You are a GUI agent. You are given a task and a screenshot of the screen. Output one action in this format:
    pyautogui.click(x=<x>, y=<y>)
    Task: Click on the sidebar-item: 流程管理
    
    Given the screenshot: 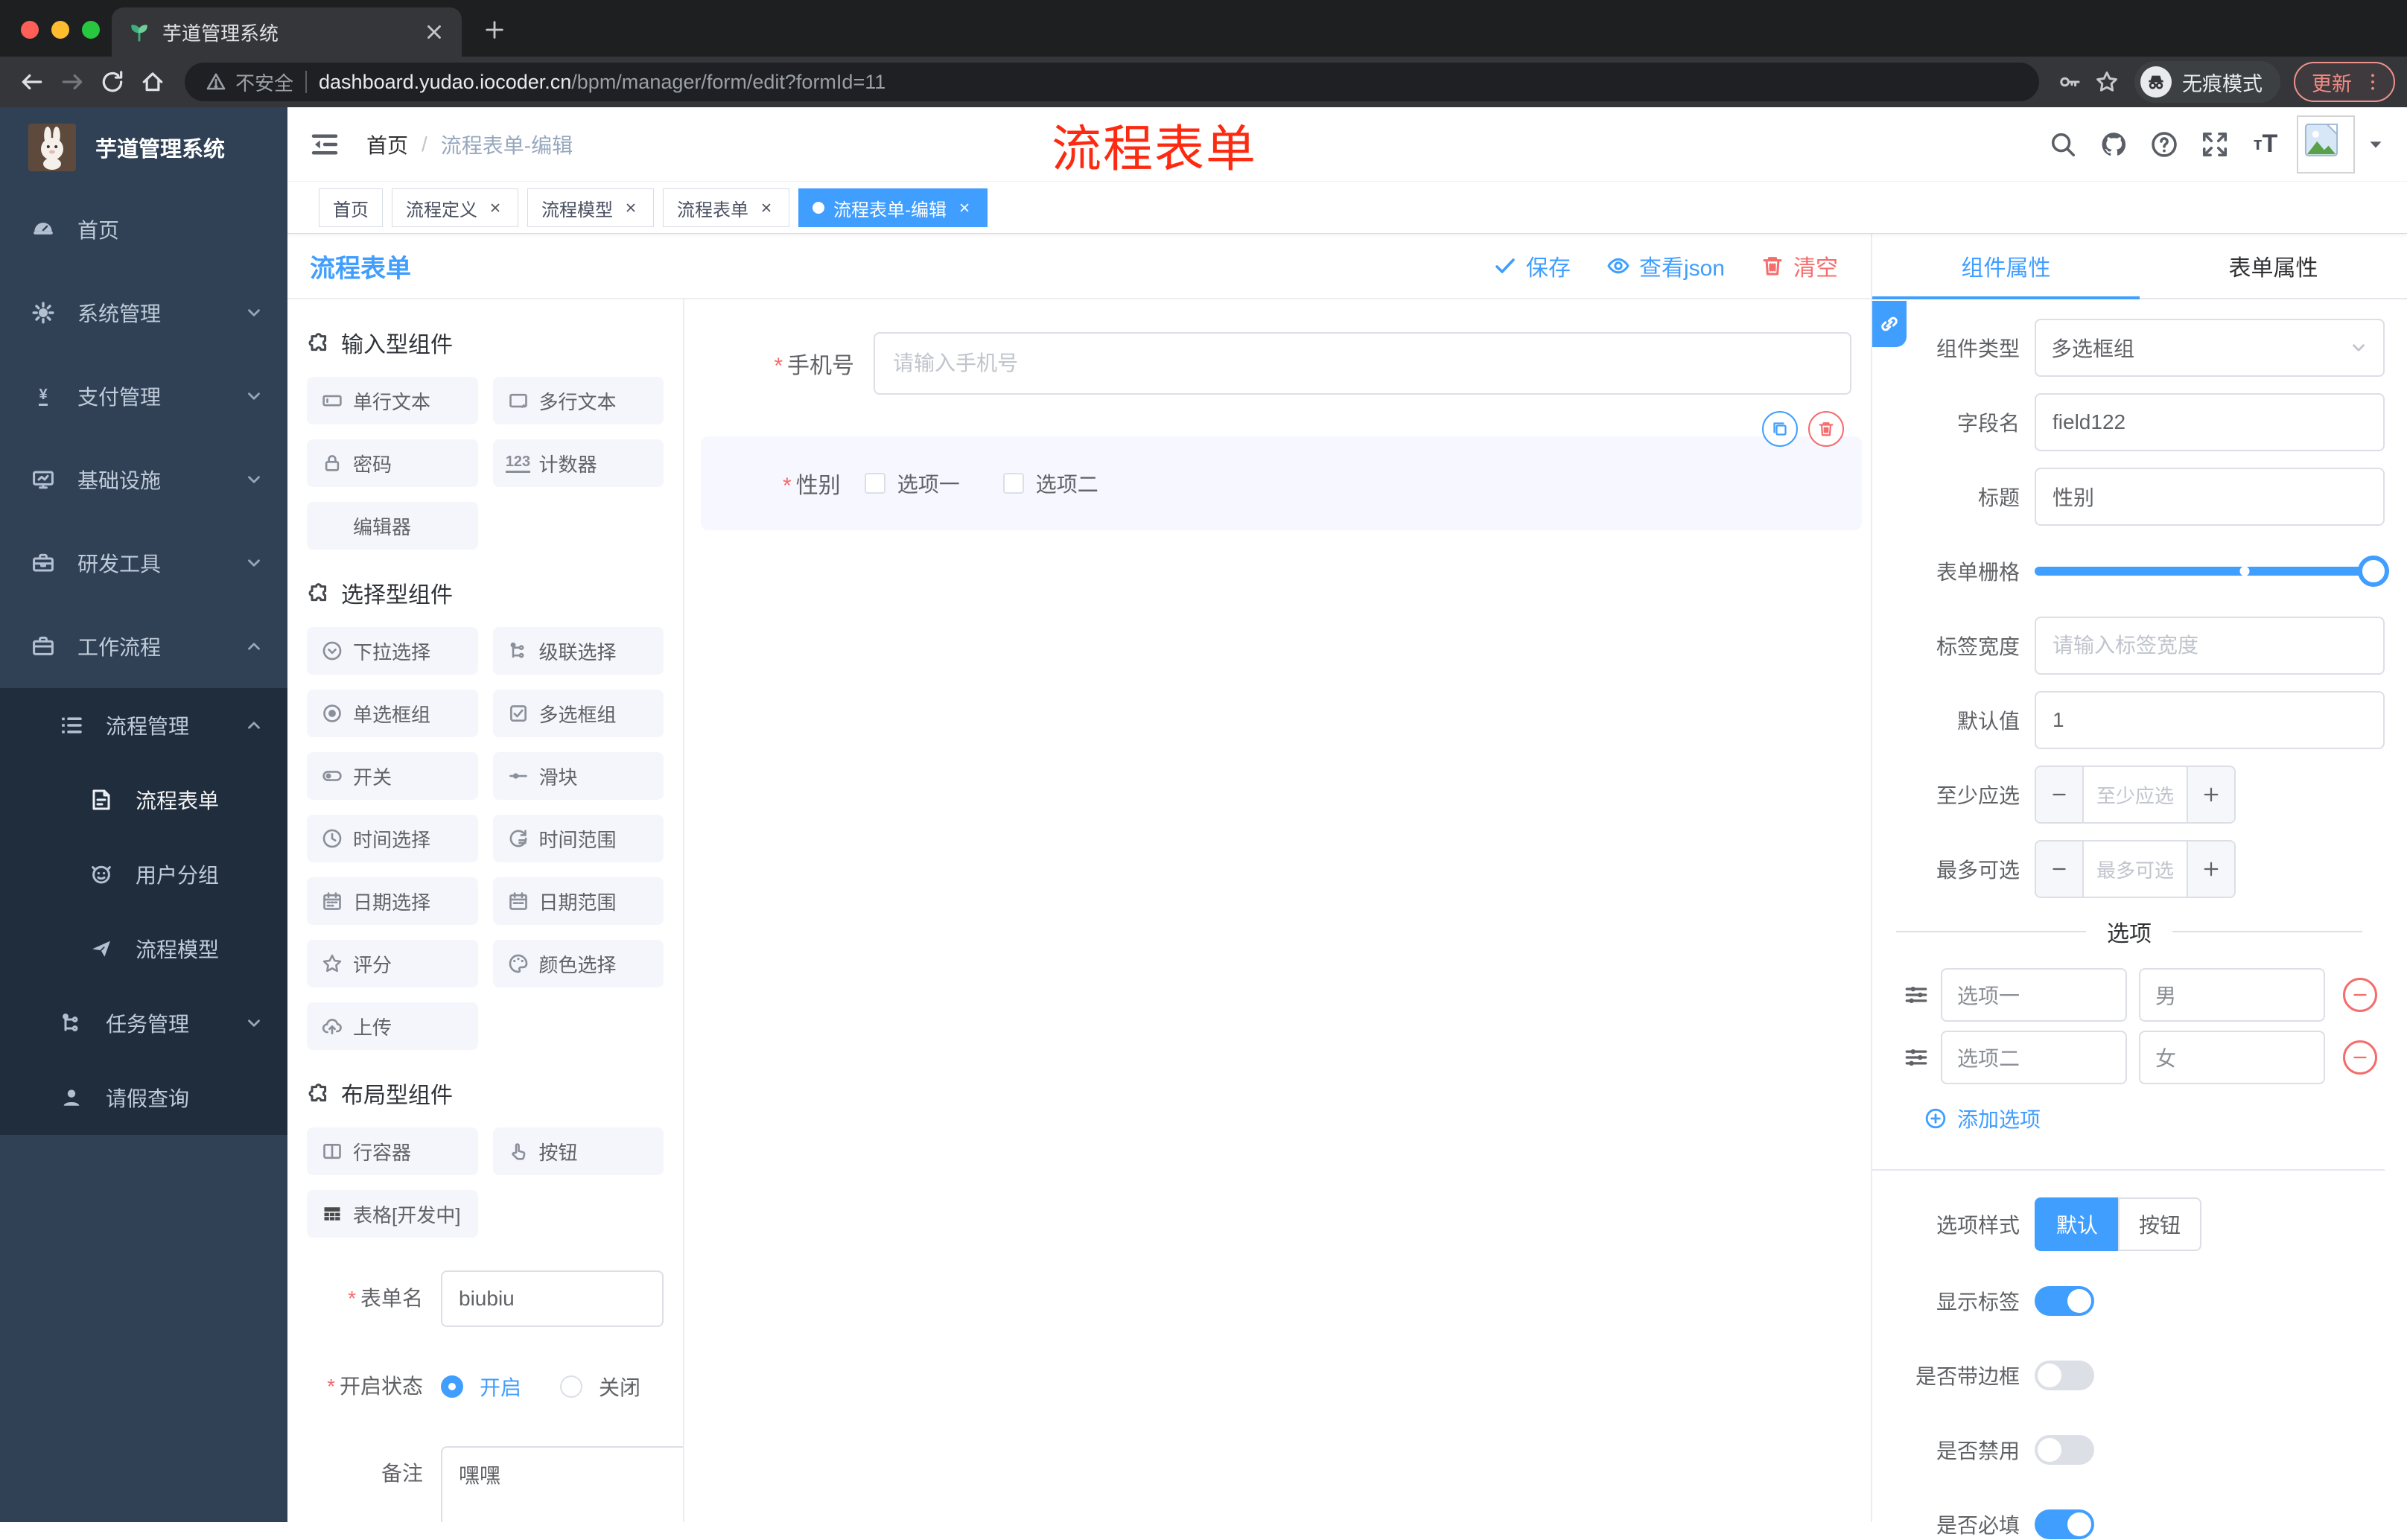 What is the action you would take?
    pyautogui.click(x=143, y=725)
    